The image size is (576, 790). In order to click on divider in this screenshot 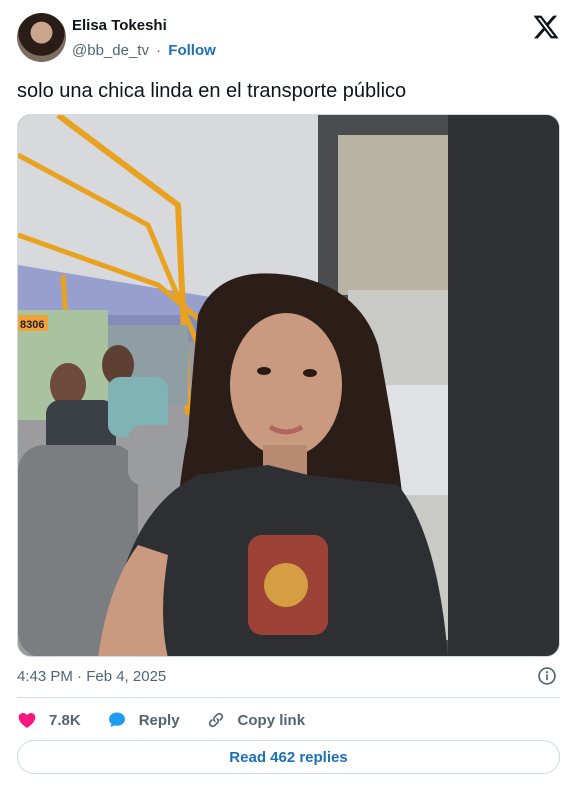, I will do `click(288, 697)`.